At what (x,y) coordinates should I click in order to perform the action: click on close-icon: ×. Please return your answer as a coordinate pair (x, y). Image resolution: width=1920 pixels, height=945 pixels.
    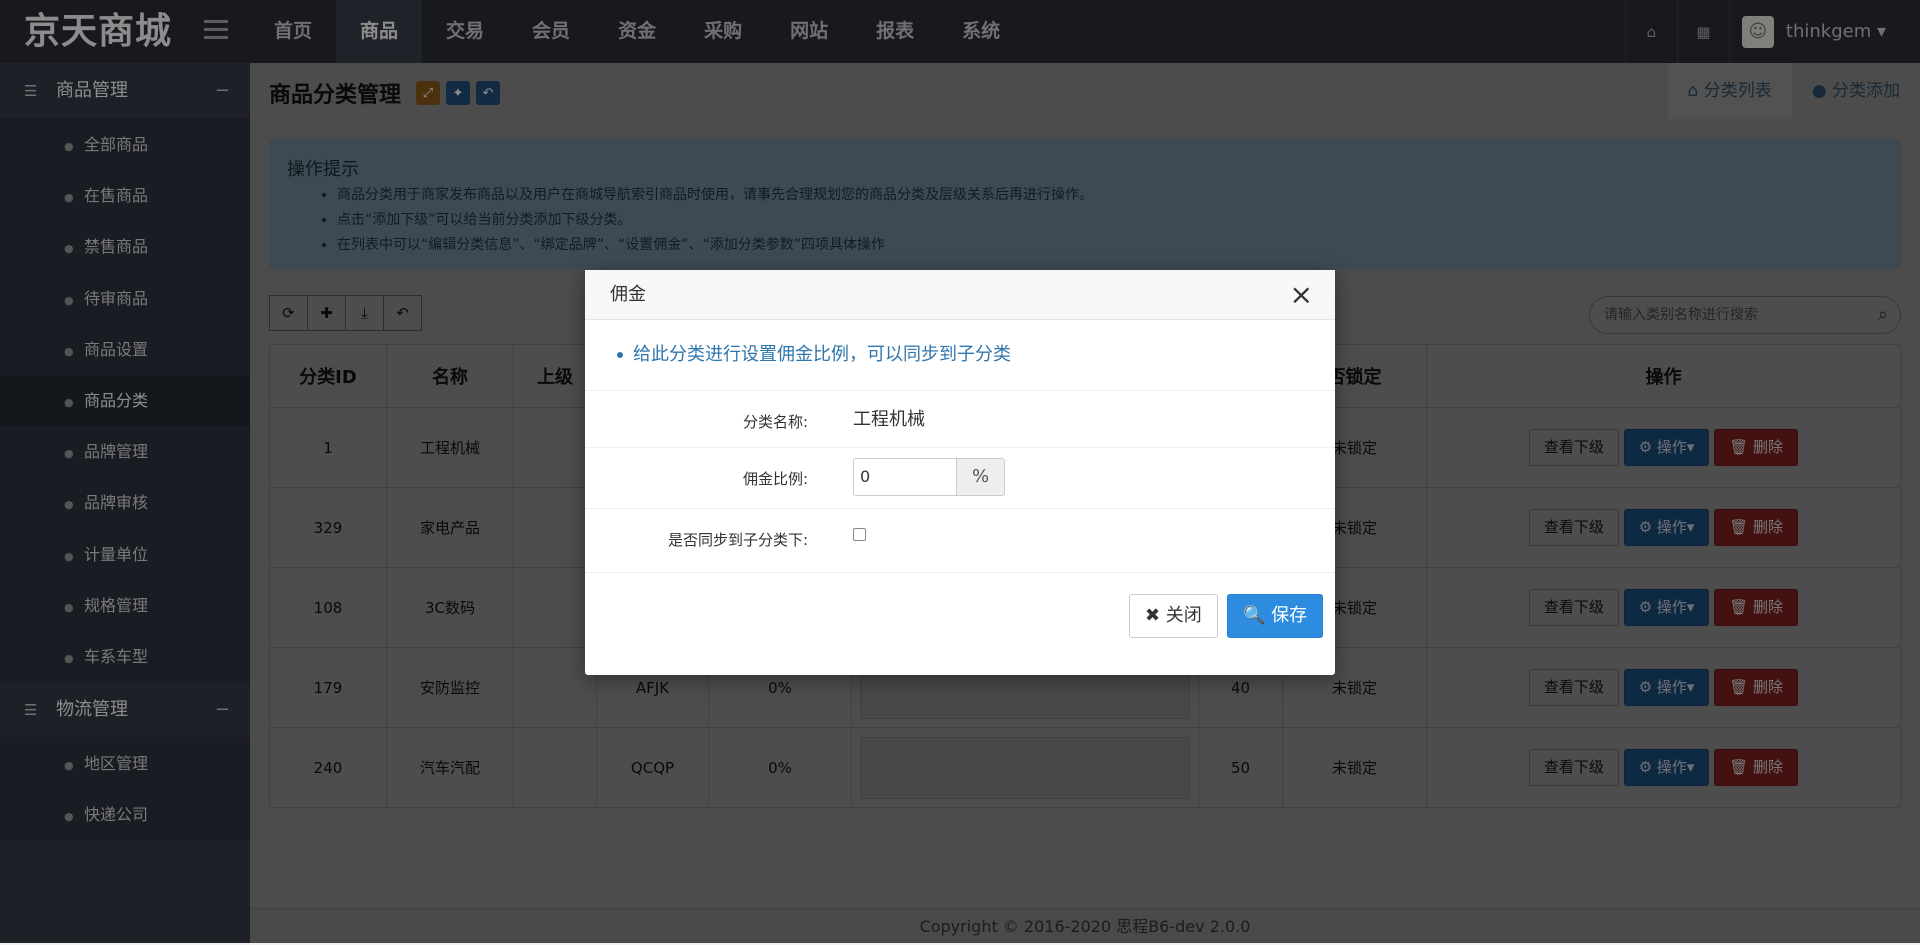
    Looking at the image, I should click on (1301, 295).